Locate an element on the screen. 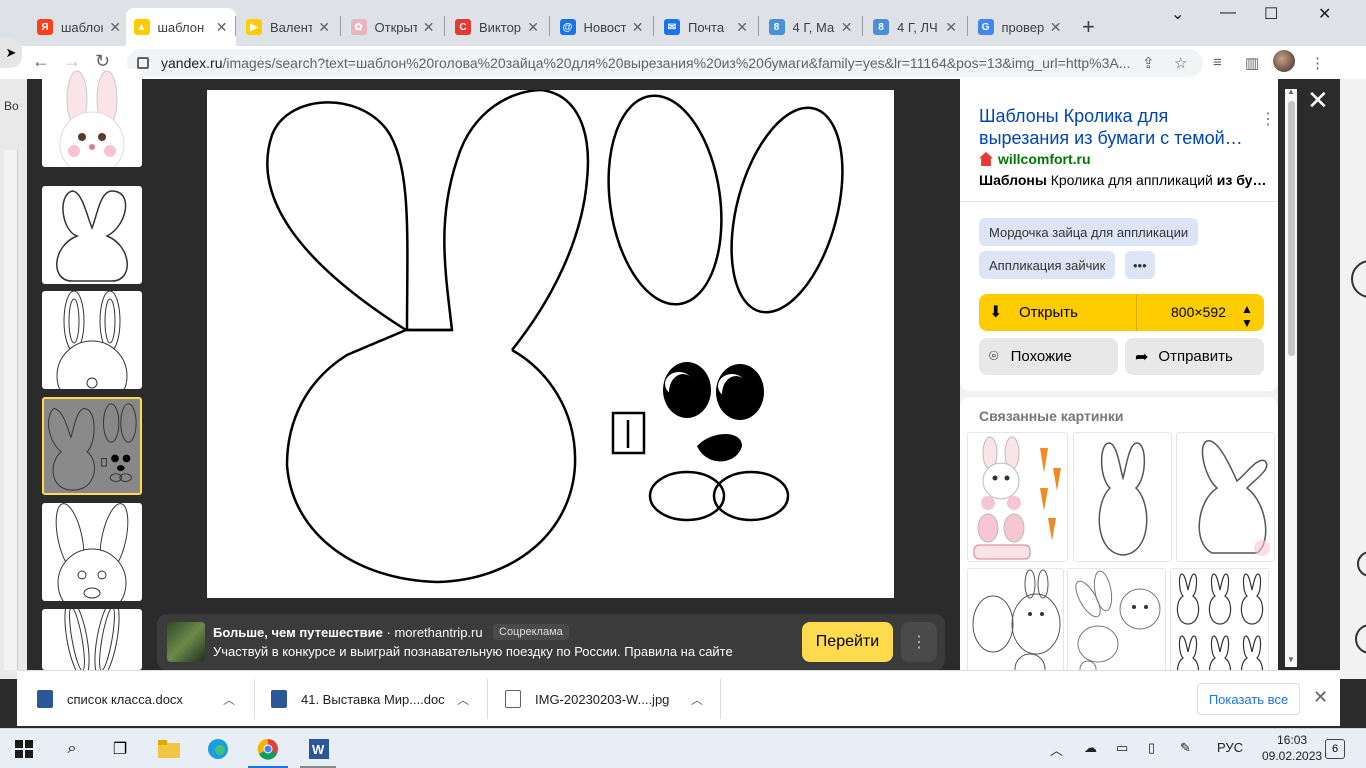 This screenshot has height=768, width=1366. show-all-downloads-button: Показать все is located at coordinates (1248, 699).